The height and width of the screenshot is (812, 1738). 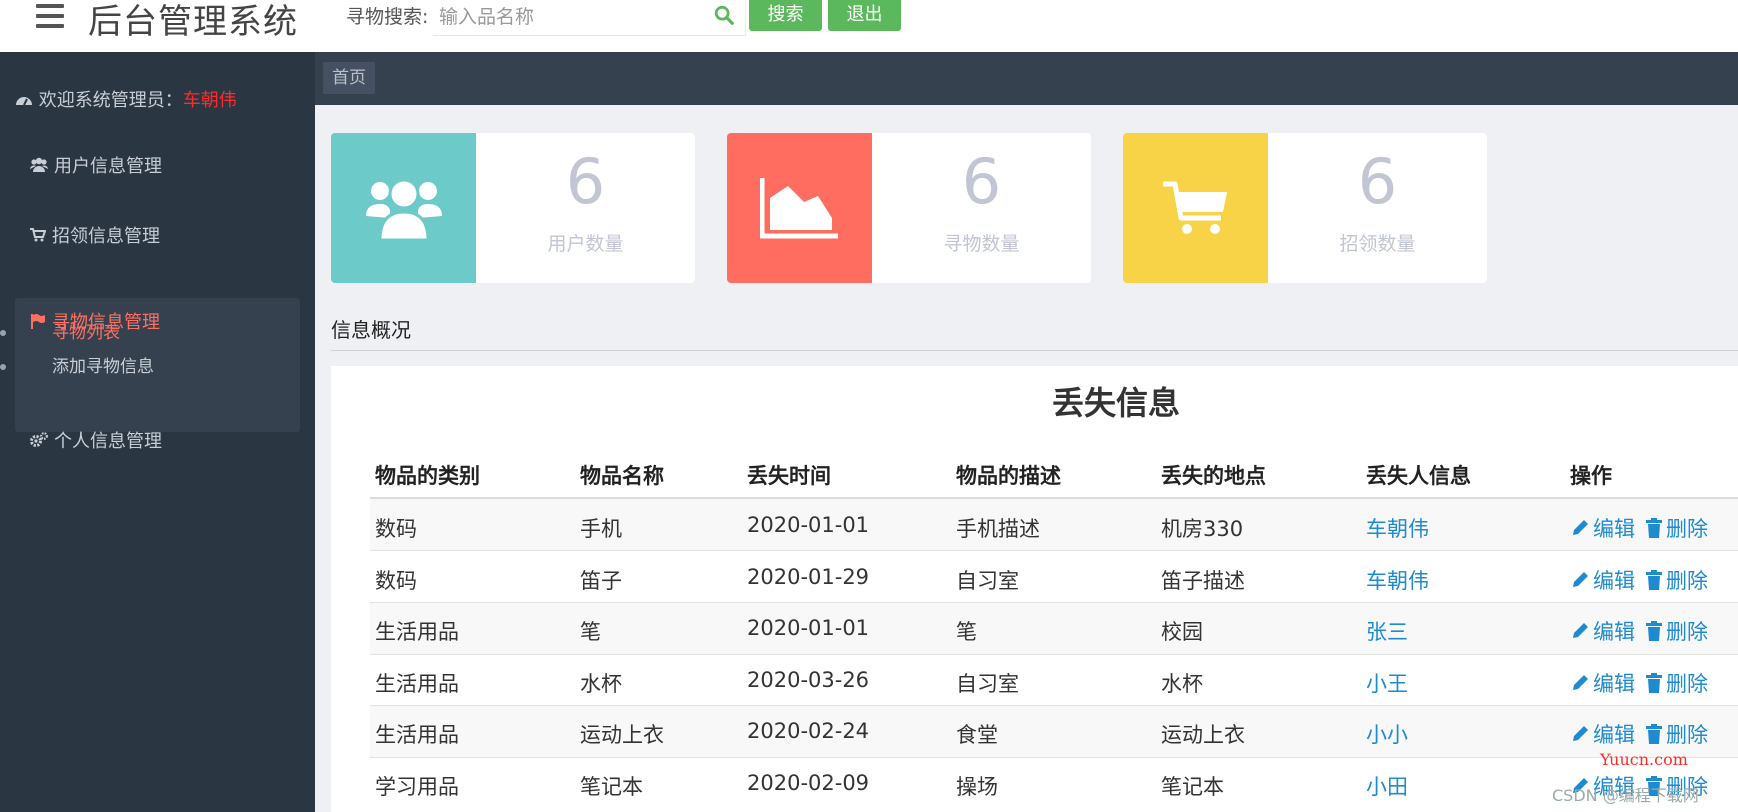 What do you see at coordinates (108, 441) in the screenshot?
I see `sidebar-item-label: 个人信息管理` at bounding box center [108, 441].